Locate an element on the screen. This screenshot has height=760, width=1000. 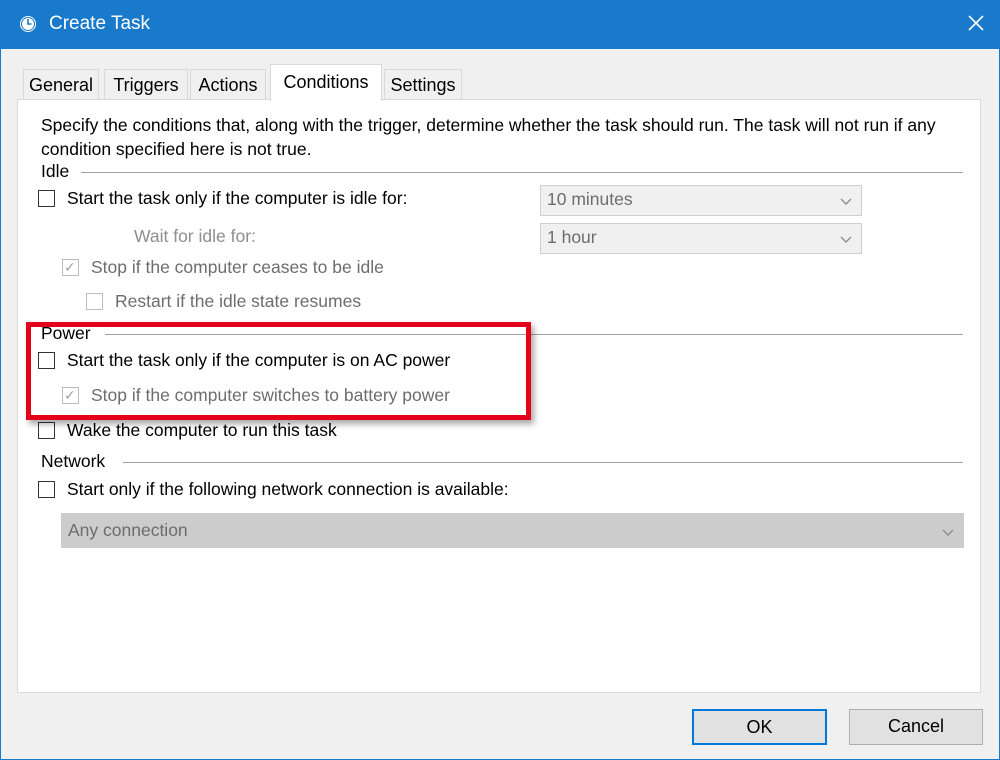
checkbox-box: ✓ is located at coordinates (70, 267).